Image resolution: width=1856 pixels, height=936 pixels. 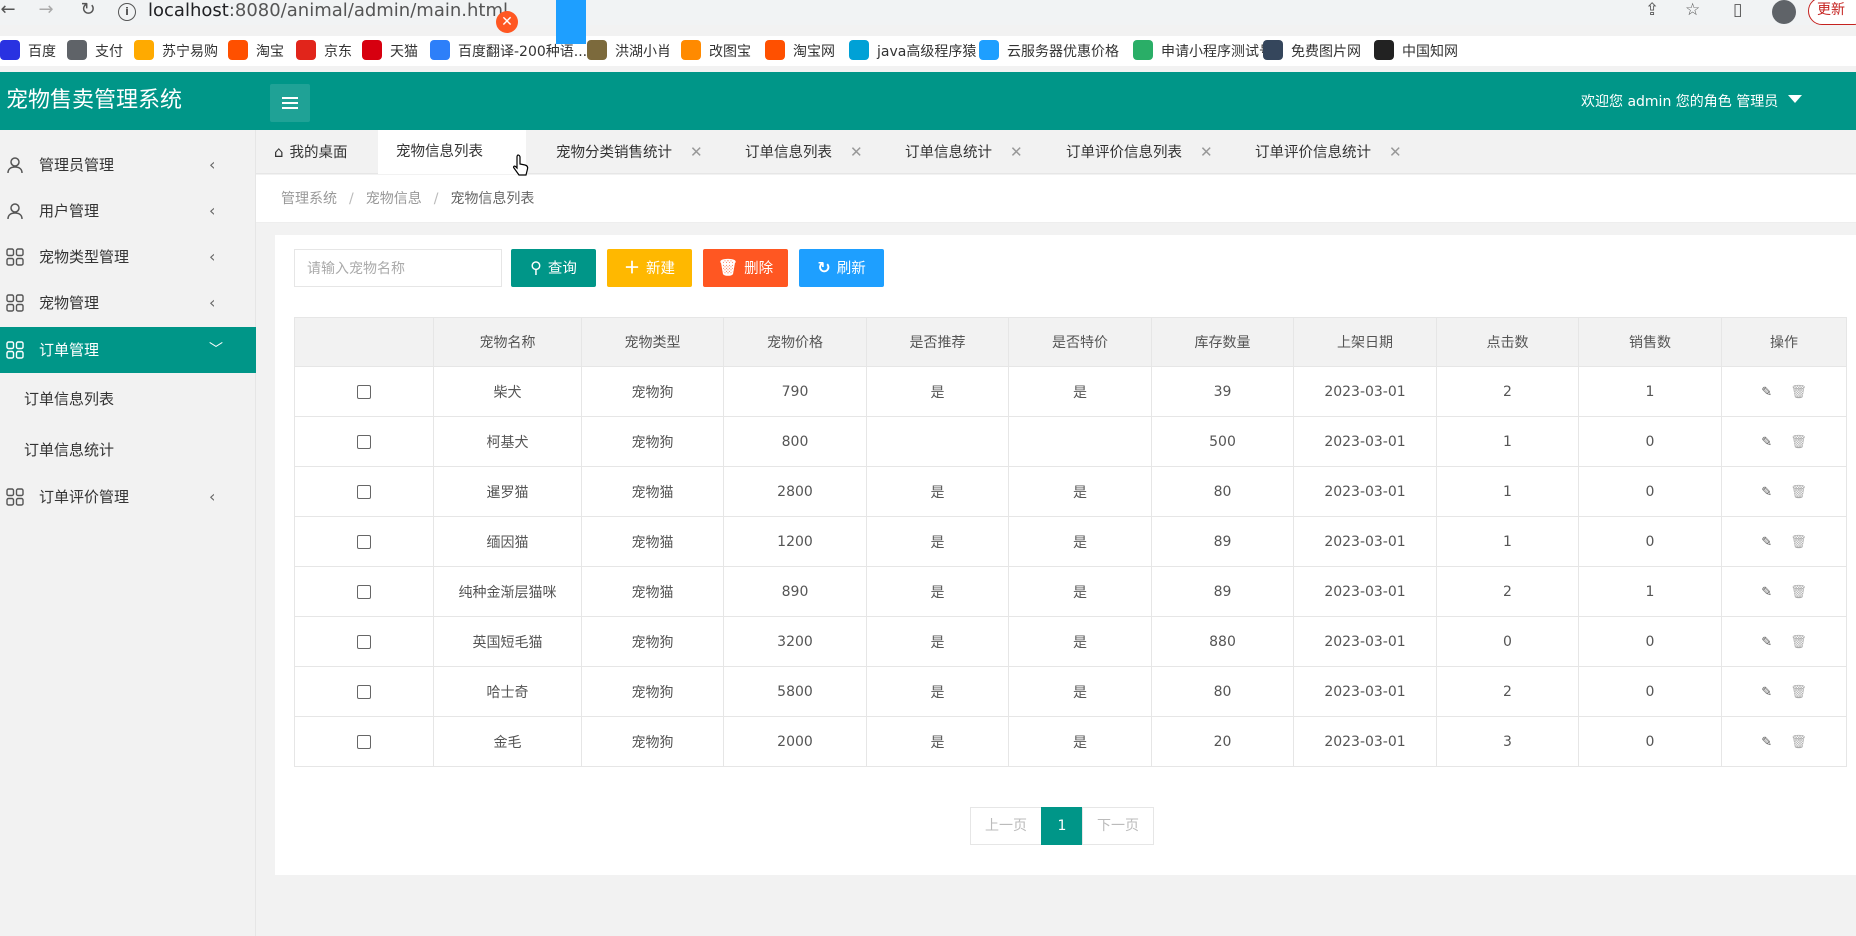 I want to click on new-button: ＋ 新建, so click(x=649, y=268).